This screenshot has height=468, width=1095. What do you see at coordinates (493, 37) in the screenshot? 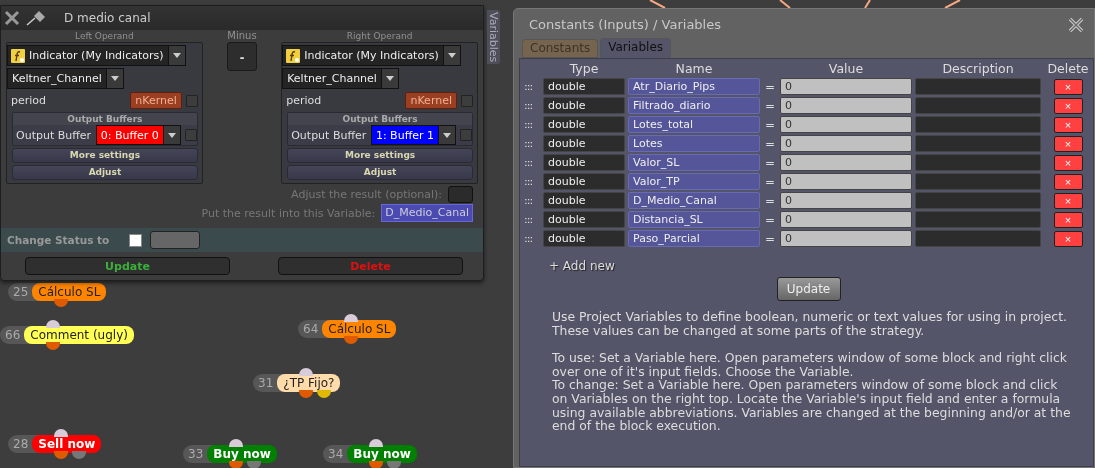
I see `variables-side-tab: Variables` at bounding box center [493, 37].